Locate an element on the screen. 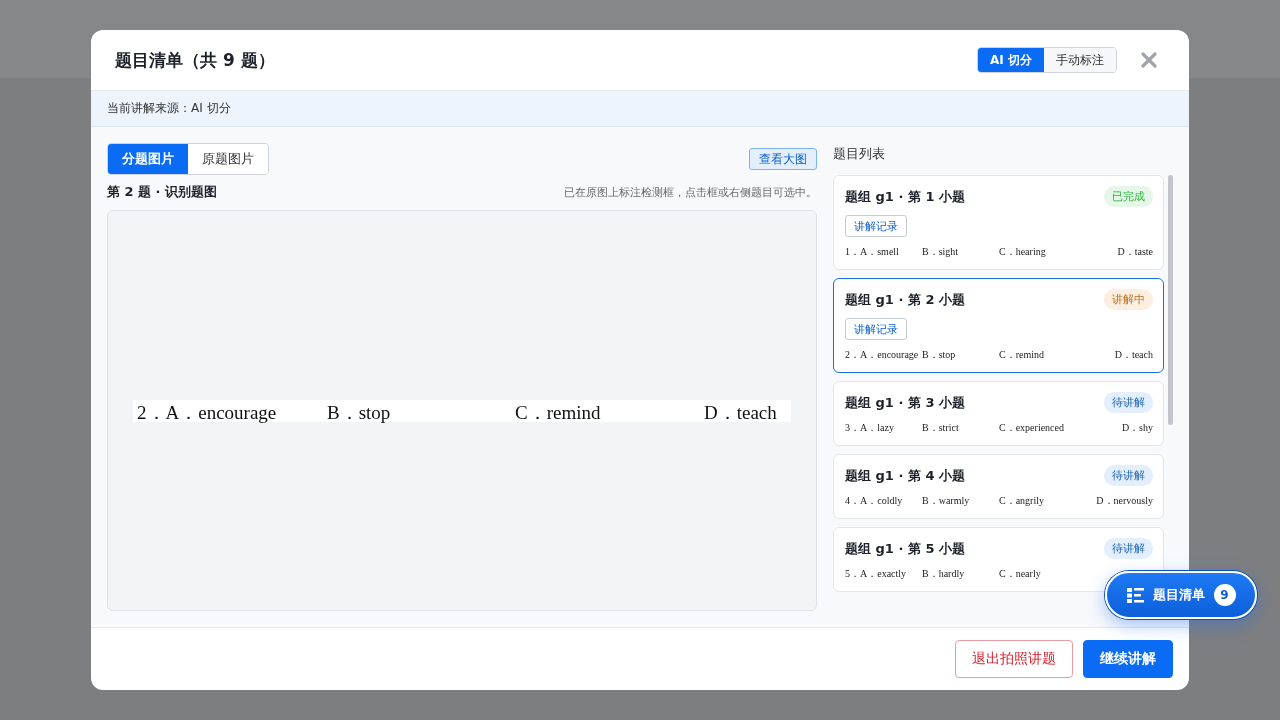 This screenshot has height=720, width=1280. option-text: 4．A．coldly is located at coordinates (874, 501).